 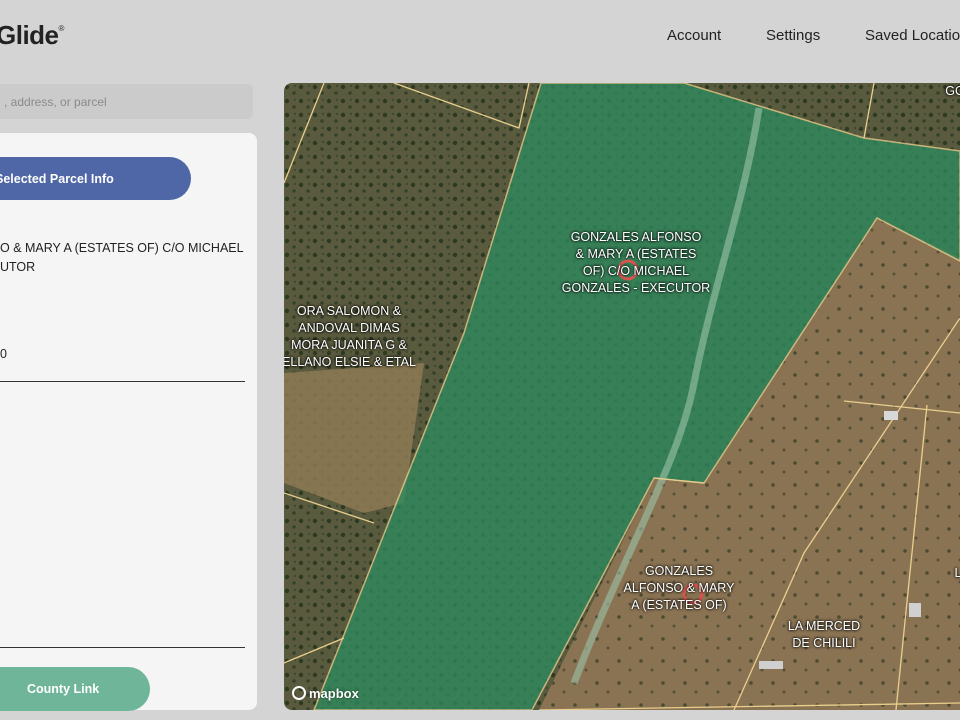 I want to click on parcel-label: GO, so click(x=952, y=91).